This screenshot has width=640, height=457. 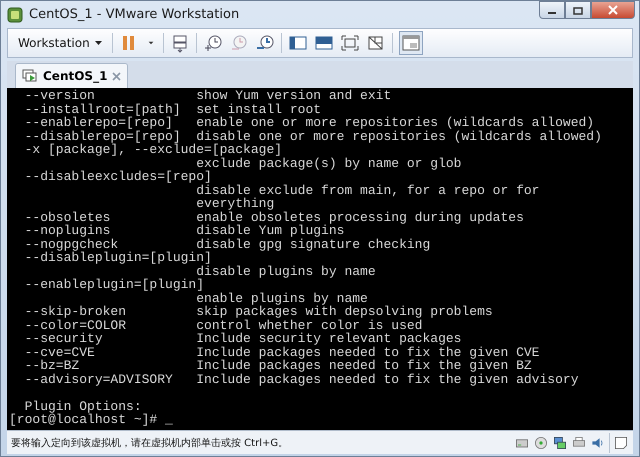 I want to click on message-log-icon, so click(x=621, y=442).